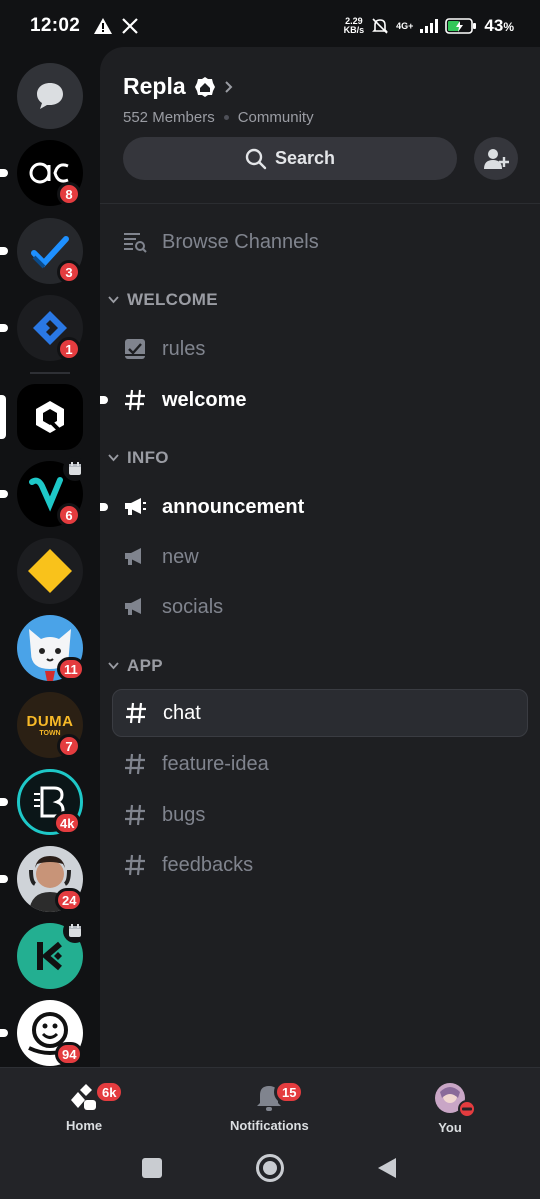 The width and height of the screenshot is (540, 1199). I want to click on net-speed-unit: KB/s, so click(354, 30).